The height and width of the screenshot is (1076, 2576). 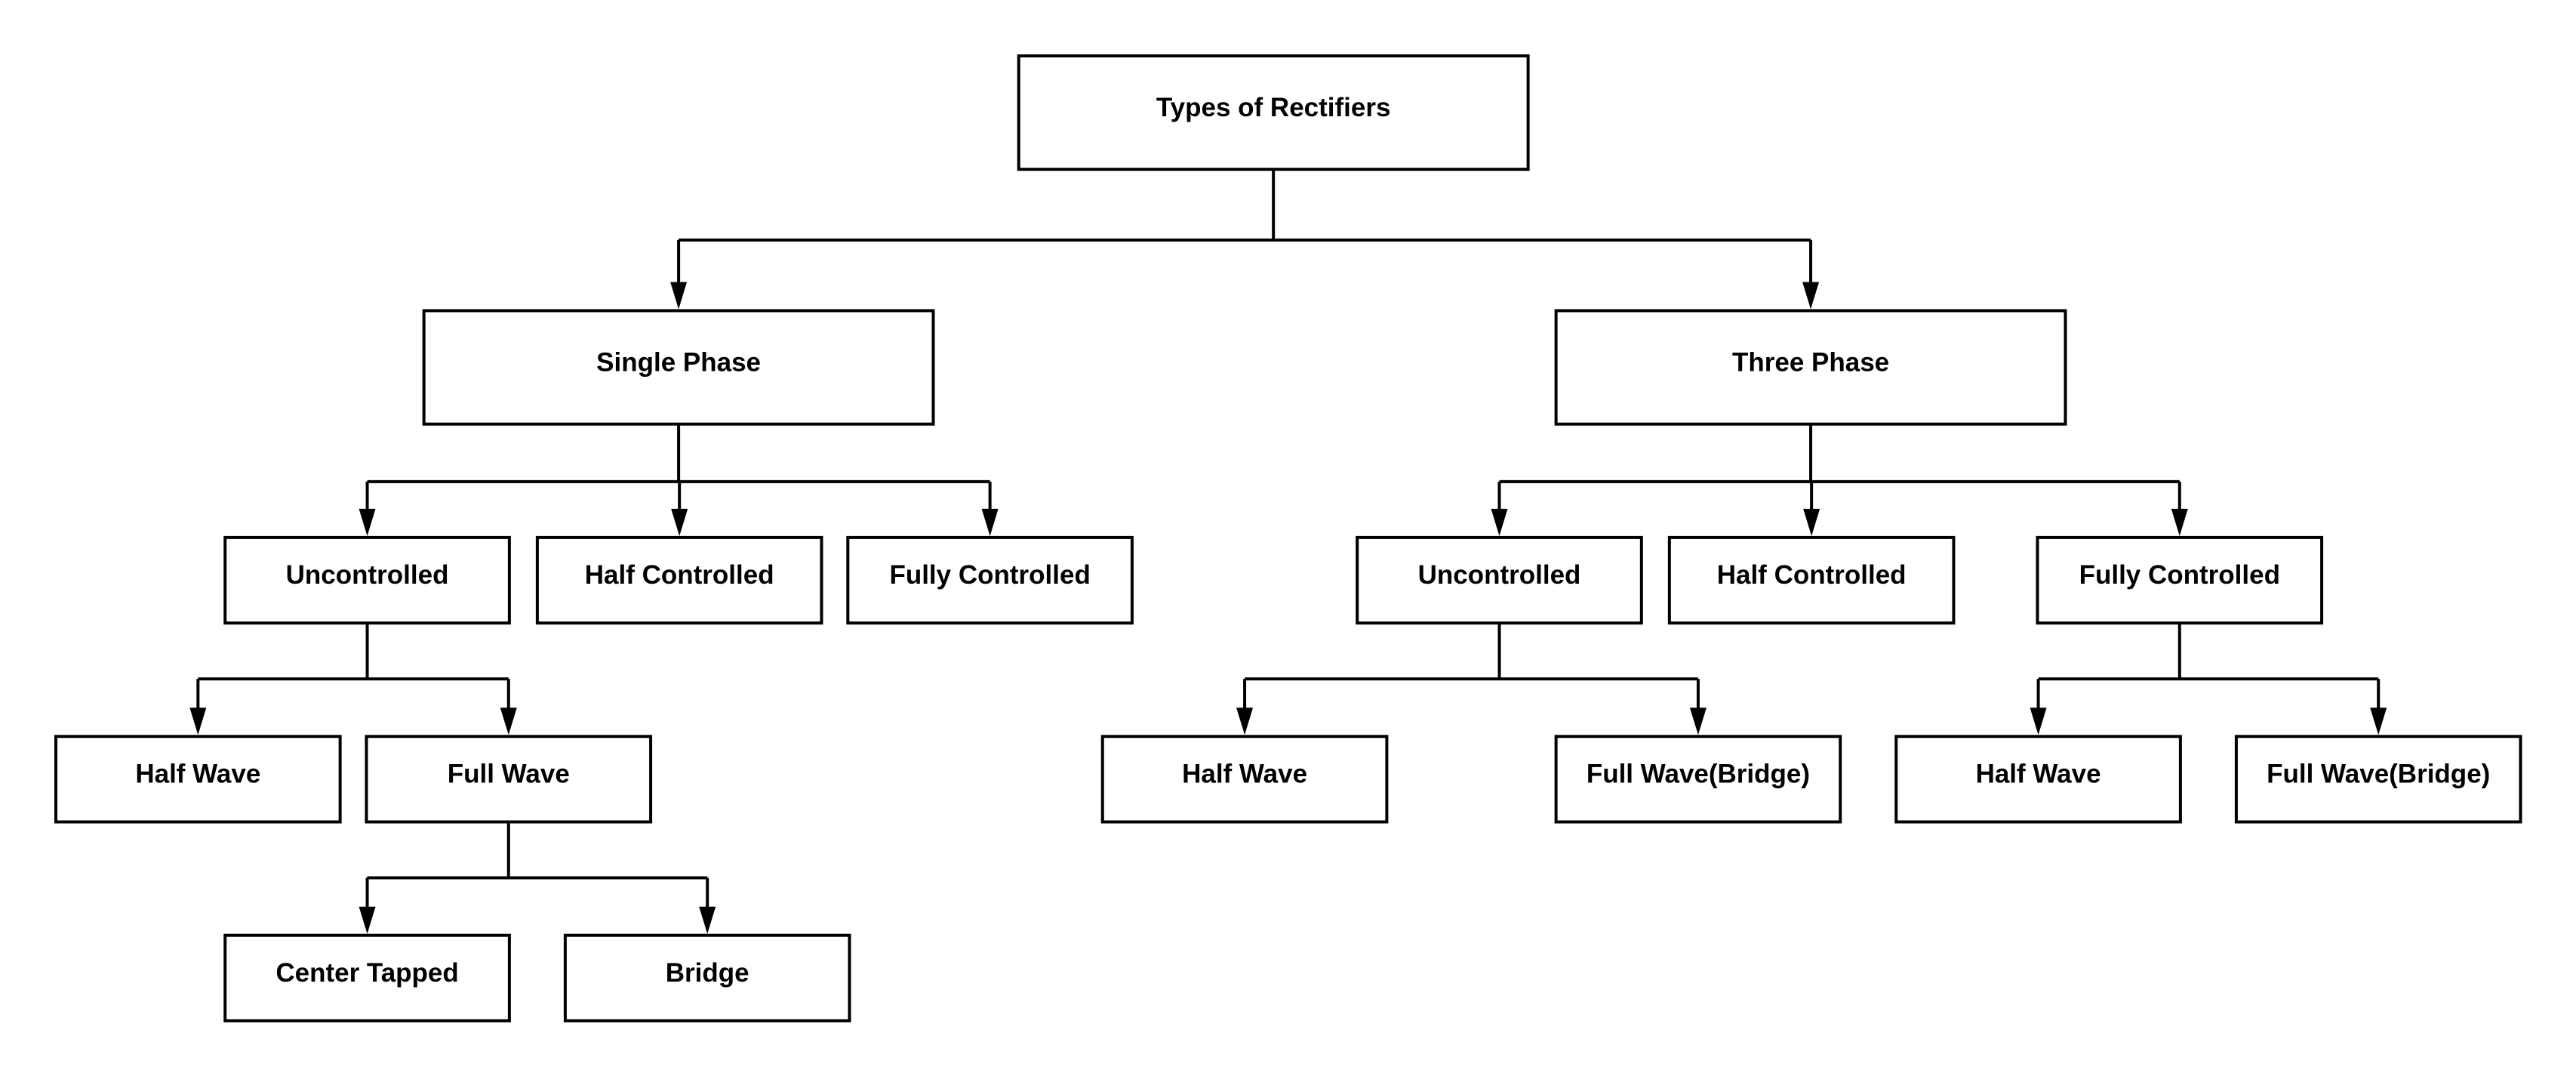 I want to click on node-tp-unc-full-wave-bridge: Full Wave(Bridge), so click(x=1698, y=779).